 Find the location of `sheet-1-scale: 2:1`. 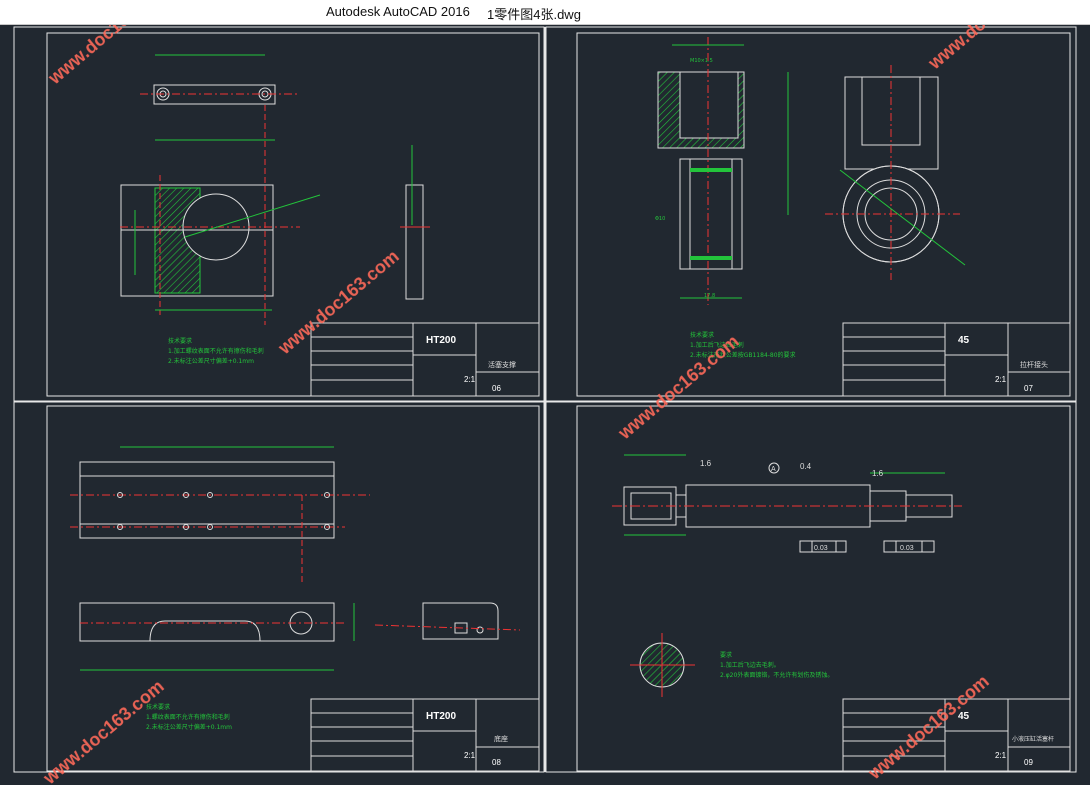

sheet-1-scale: 2:1 is located at coordinates (470, 379).